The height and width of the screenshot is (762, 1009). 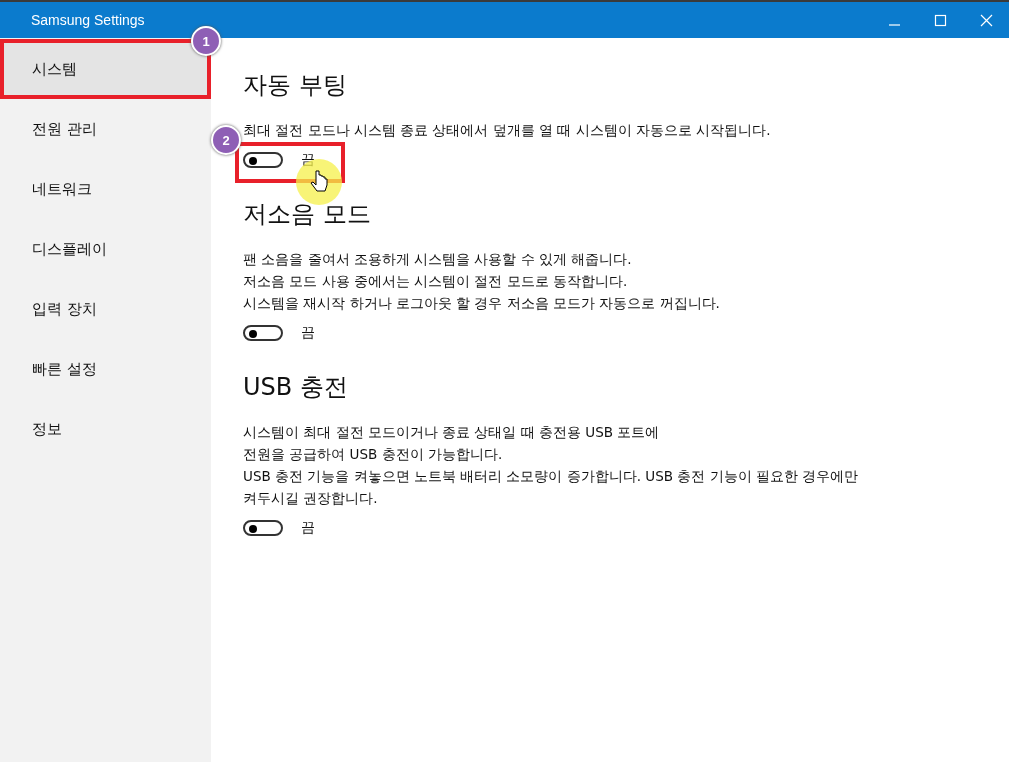 What do you see at coordinates (226, 140) in the screenshot?
I see `step-badge: 2` at bounding box center [226, 140].